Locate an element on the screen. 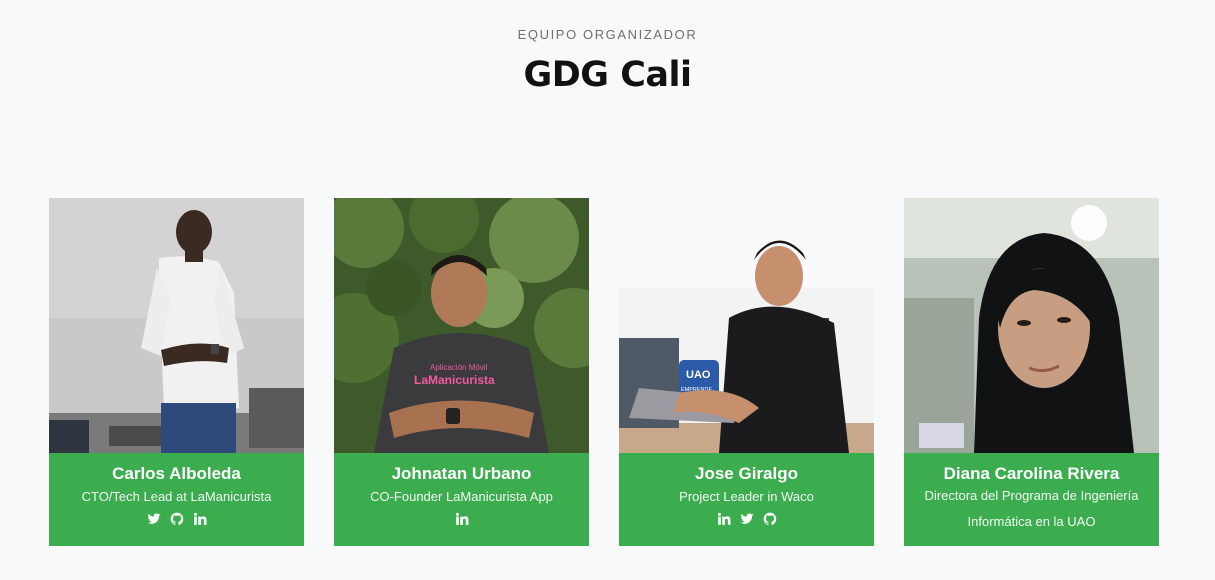  member-role: Project Leader in Waco is located at coordinates (746, 496).